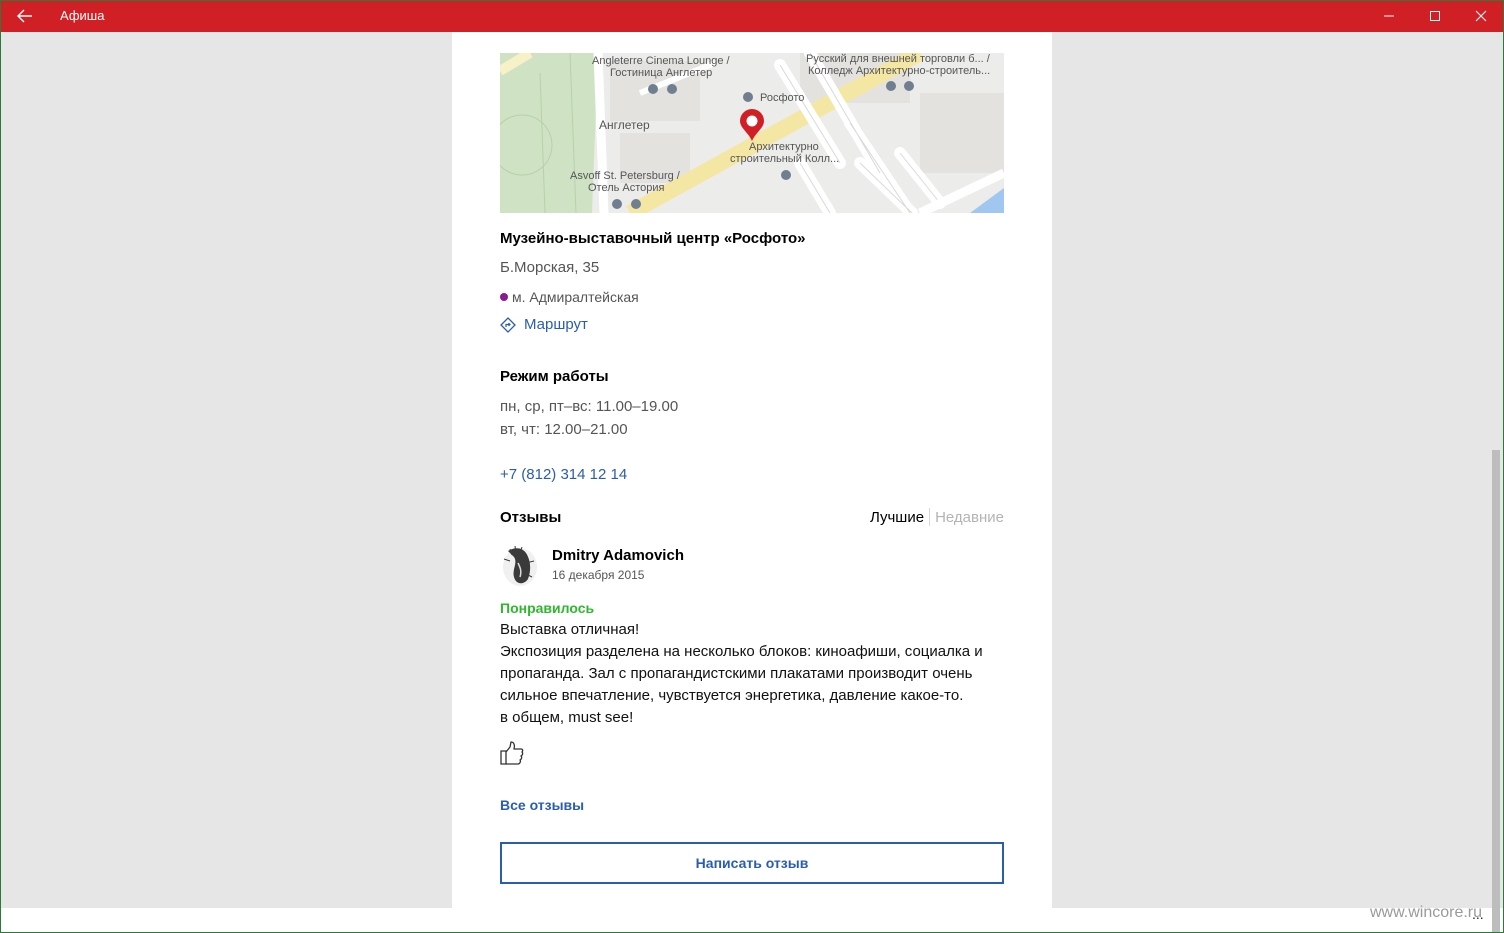 The image size is (1504, 933). I want to click on minimize-icon, so click(1389, 16).